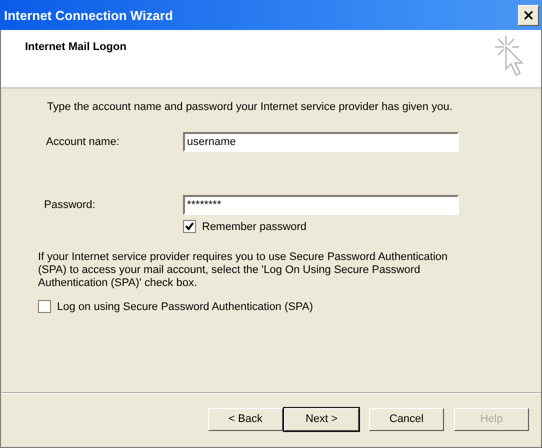  Describe the element at coordinates (321, 142) in the screenshot. I see `input-field: username` at that location.